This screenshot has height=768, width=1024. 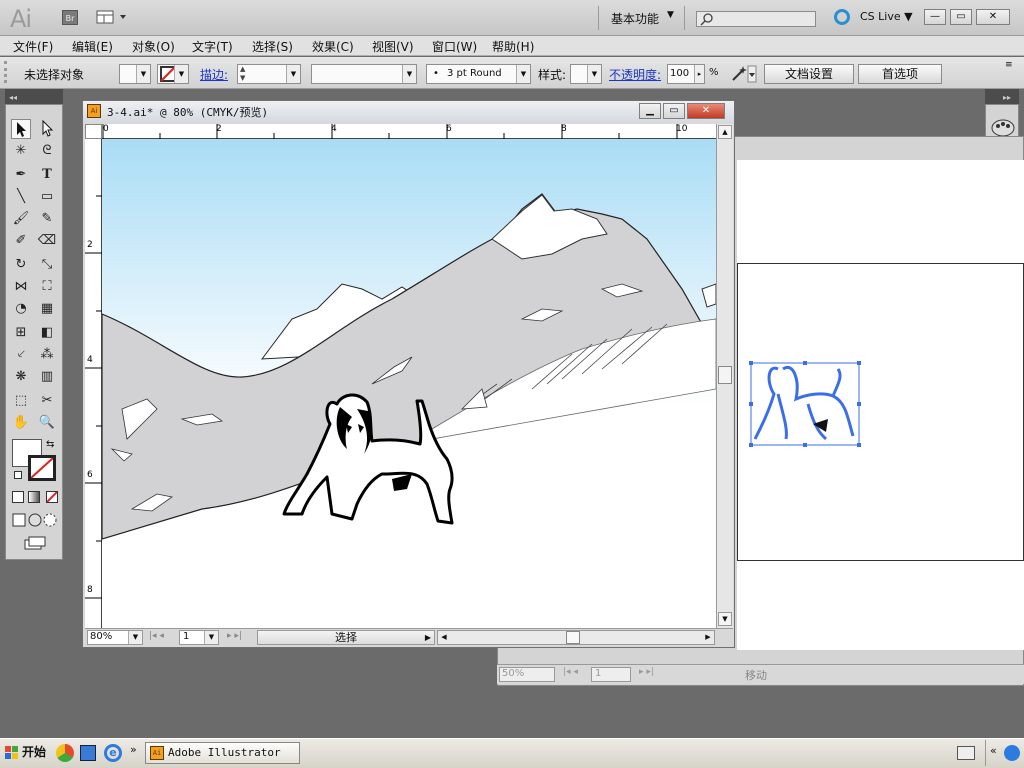 I want to click on lasso-tool-icon: ᘓ, so click(x=47, y=151).